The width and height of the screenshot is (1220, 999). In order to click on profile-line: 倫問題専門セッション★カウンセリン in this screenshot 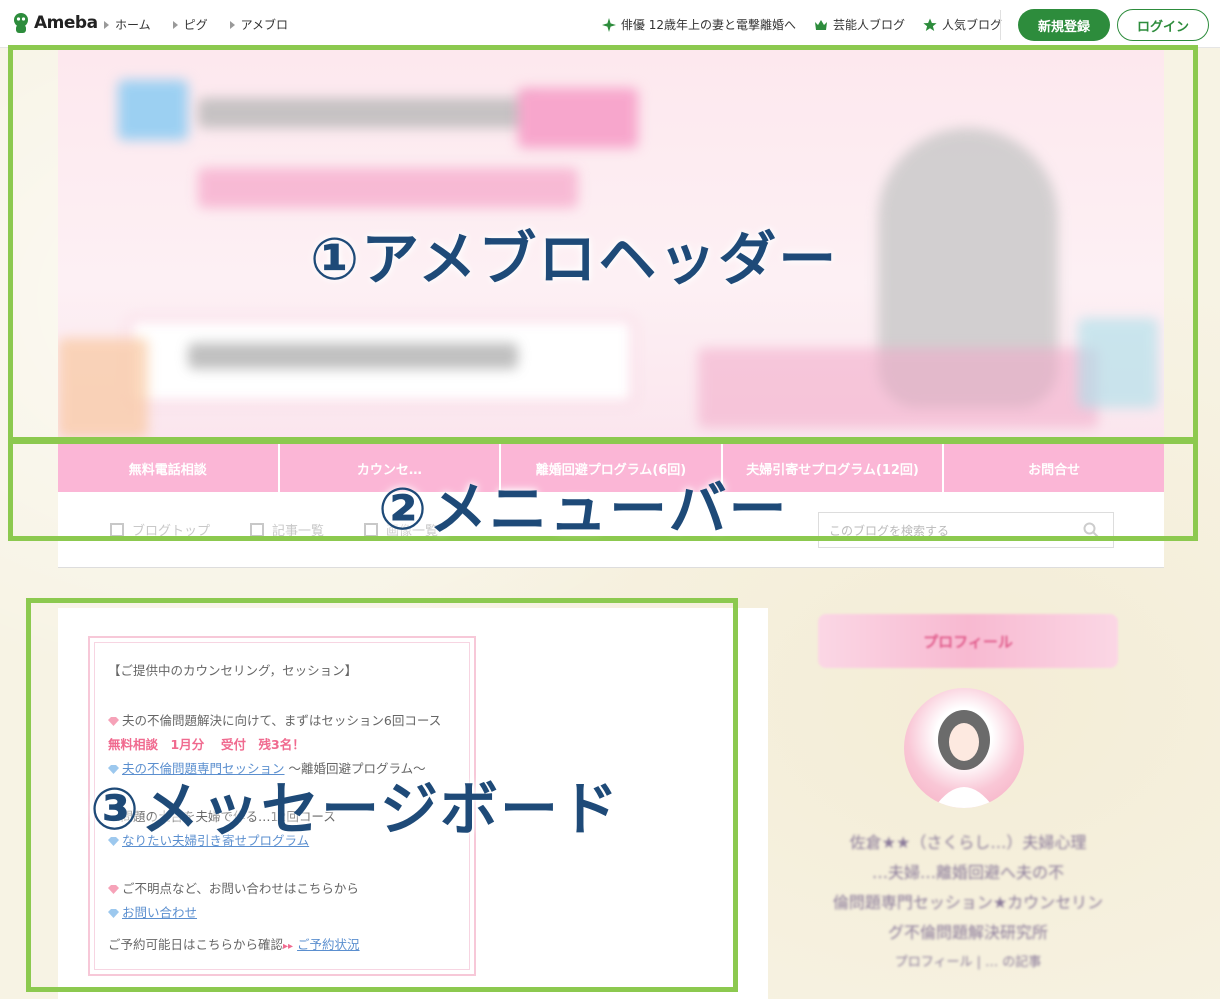, I will do `click(968, 902)`.